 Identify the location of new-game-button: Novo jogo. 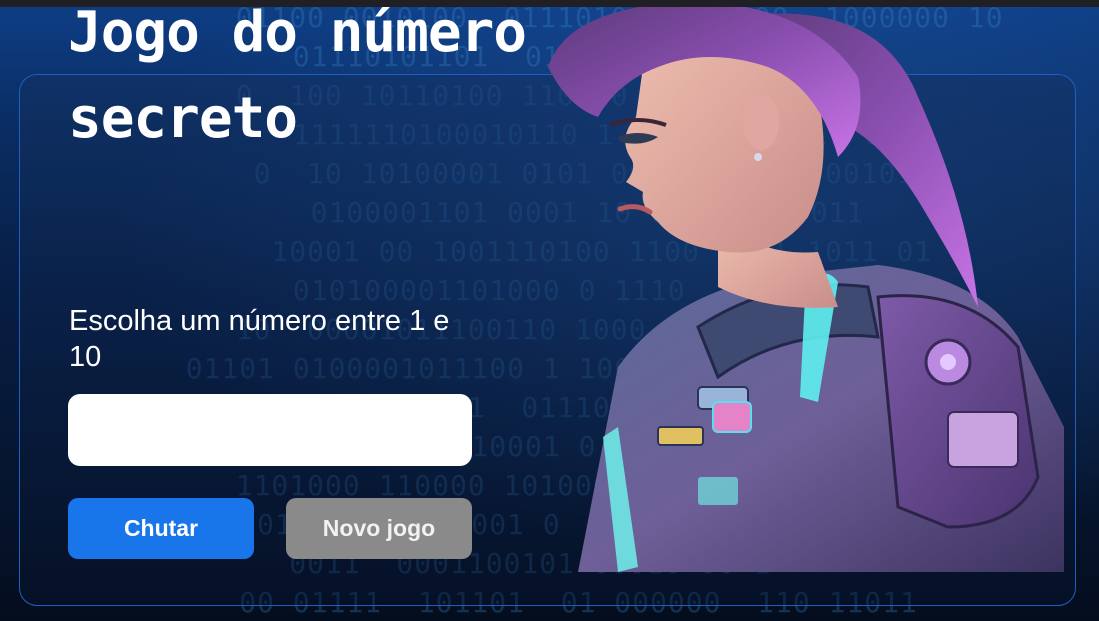
(379, 528).